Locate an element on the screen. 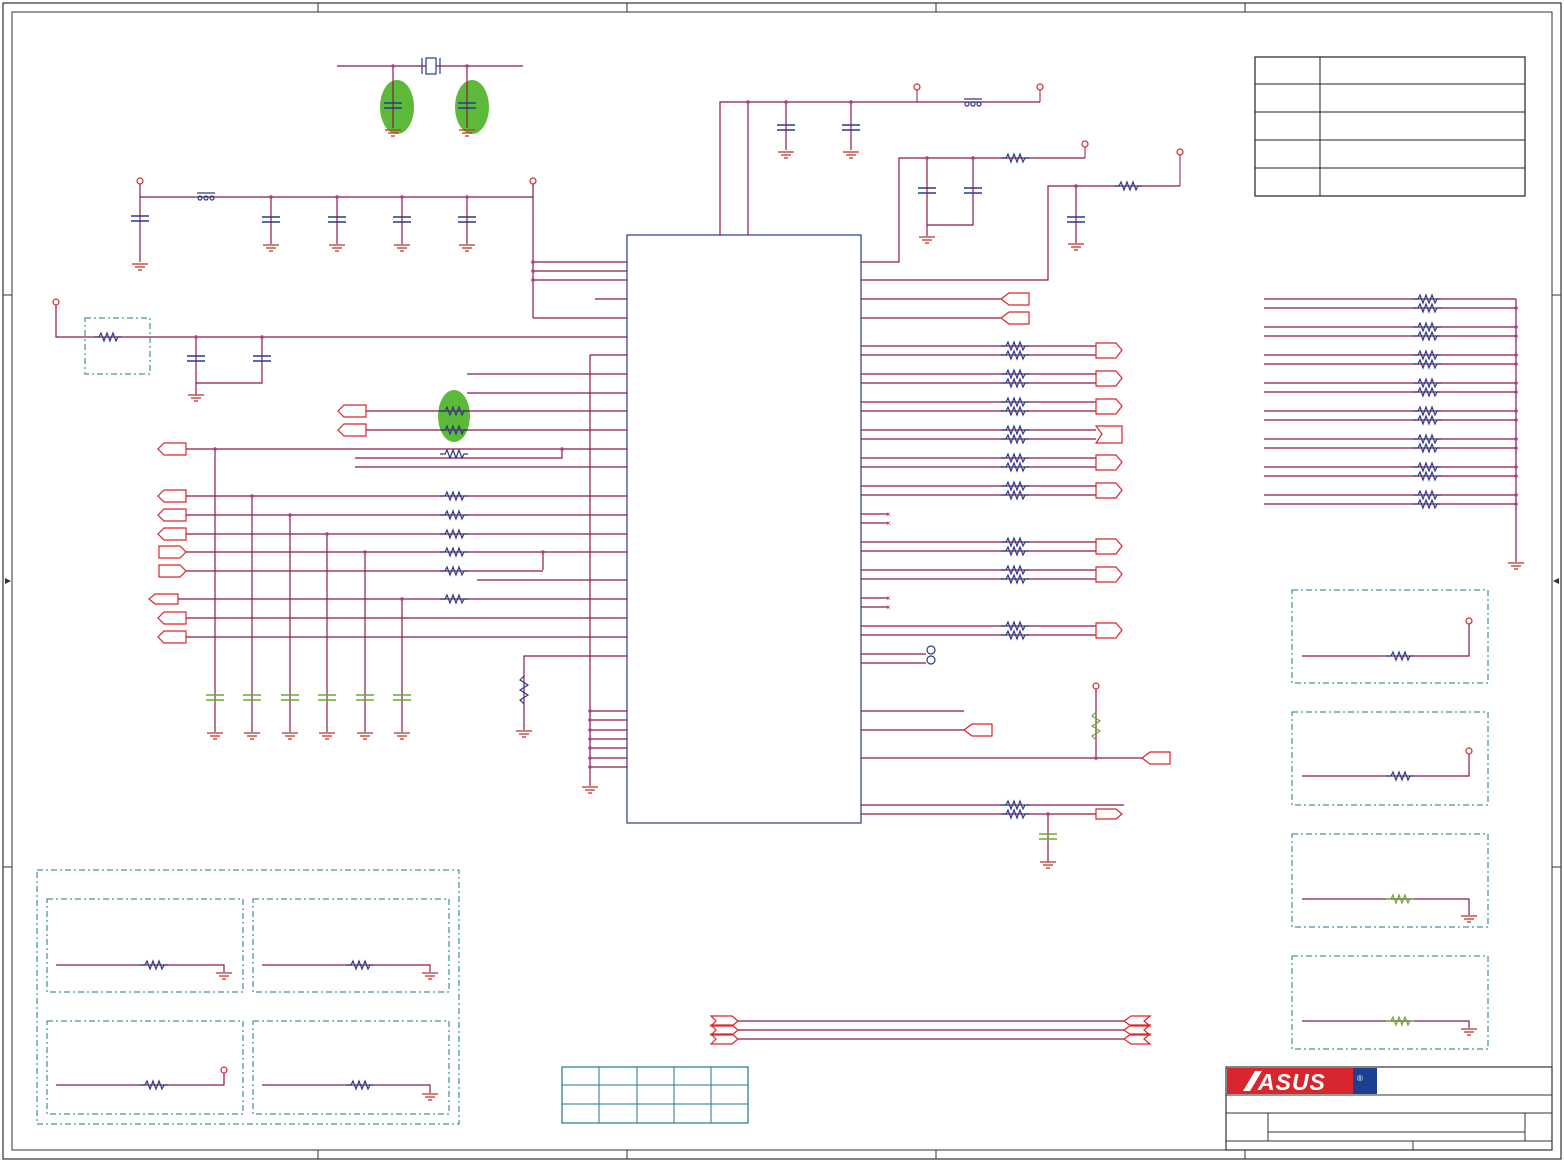 This screenshot has height=1162, width=1564. crystal-circuit is located at coordinates (430, 97).